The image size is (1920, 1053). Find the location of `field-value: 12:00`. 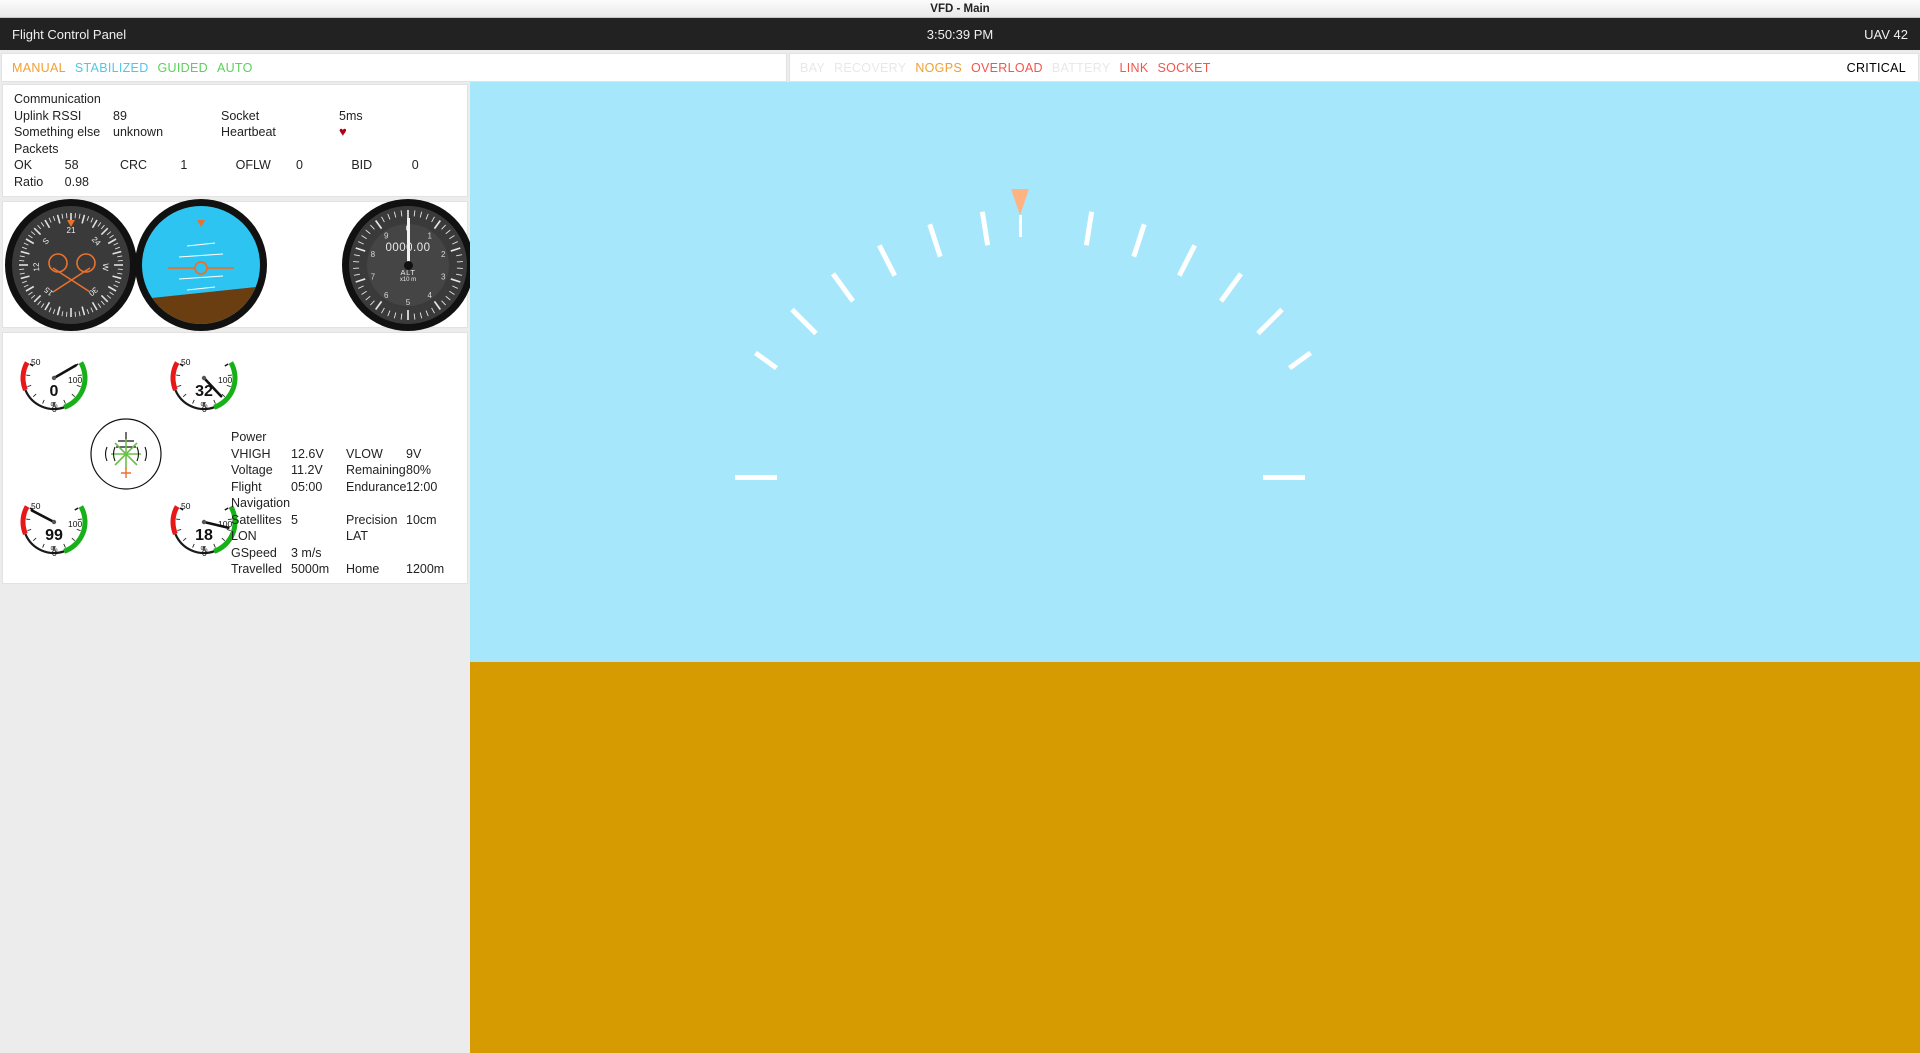

field-value: 12:00 is located at coordinates (422, 486).